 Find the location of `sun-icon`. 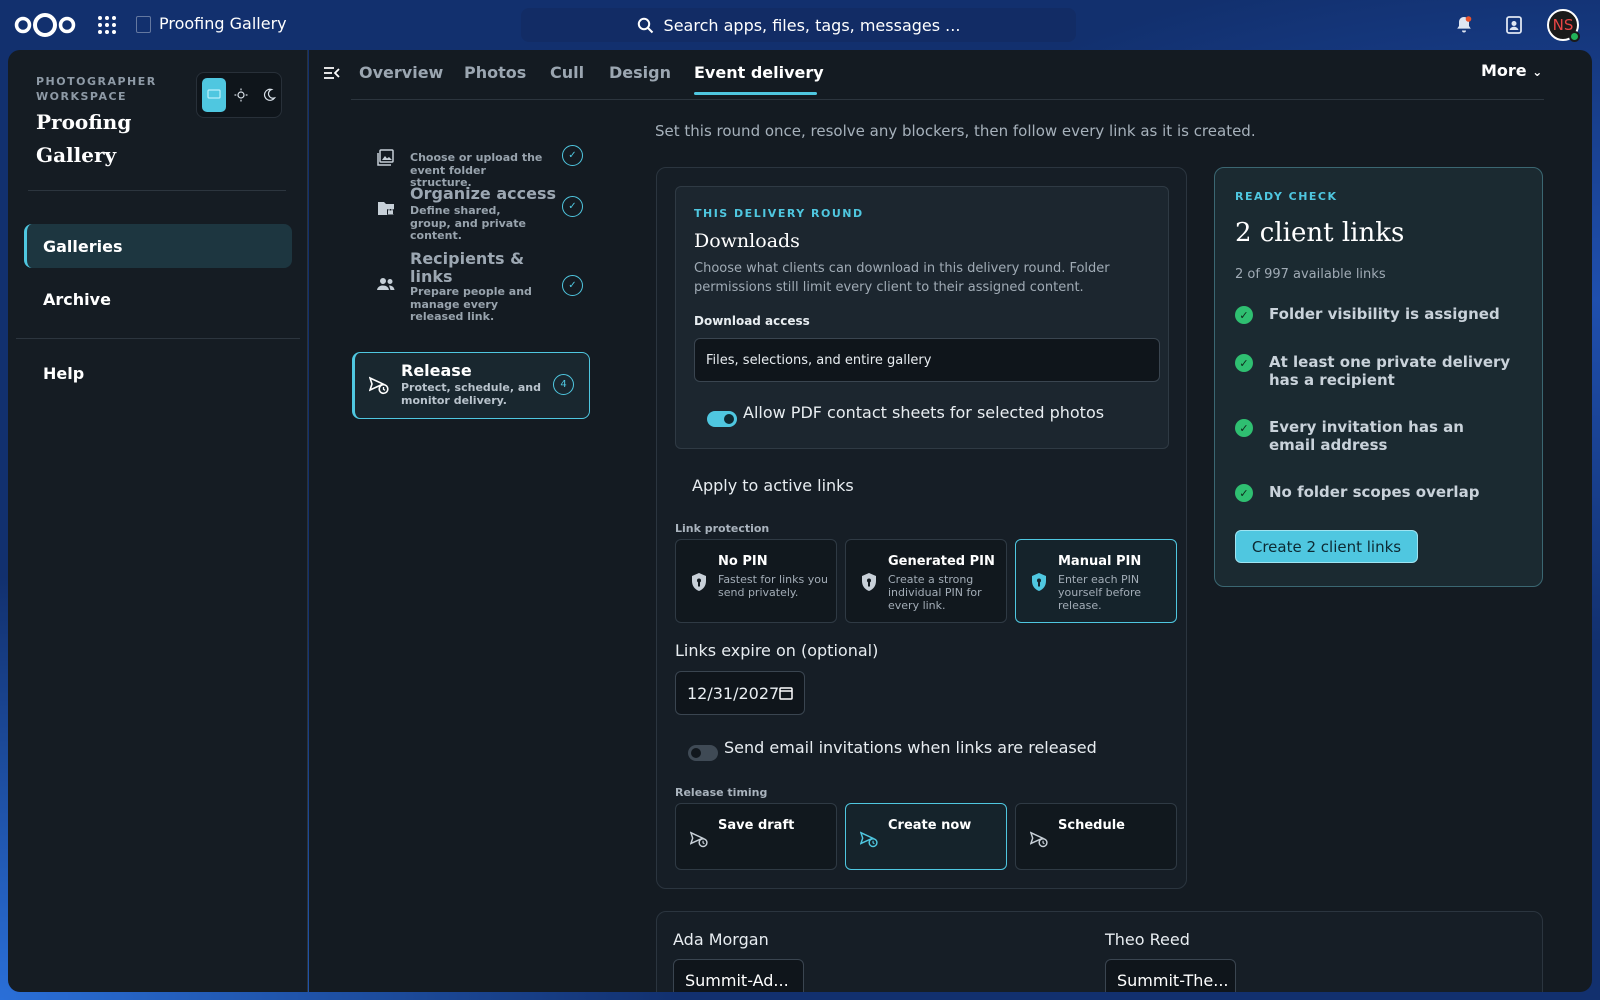

sun-icon is located at coordinates (241, 95).